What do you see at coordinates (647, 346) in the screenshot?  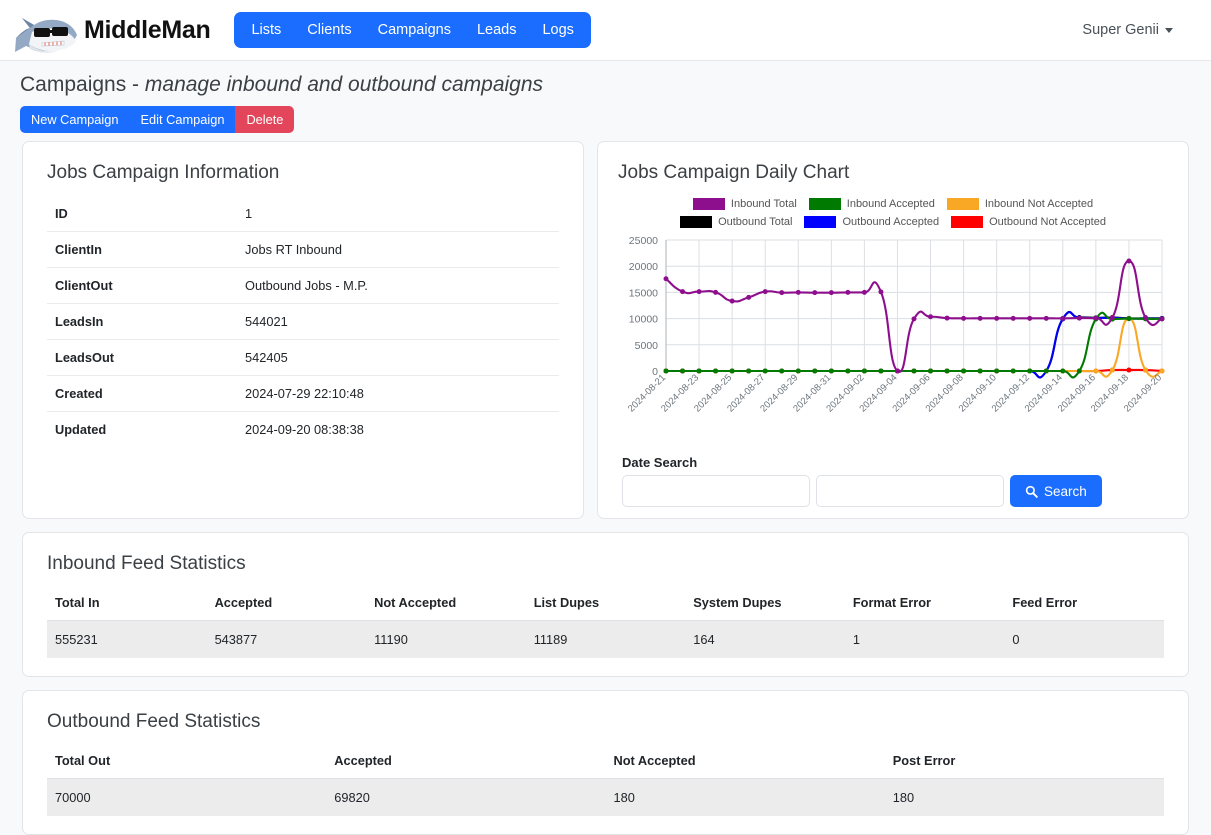 I see `svg-text: 5000` at bounding box center [647, 346].